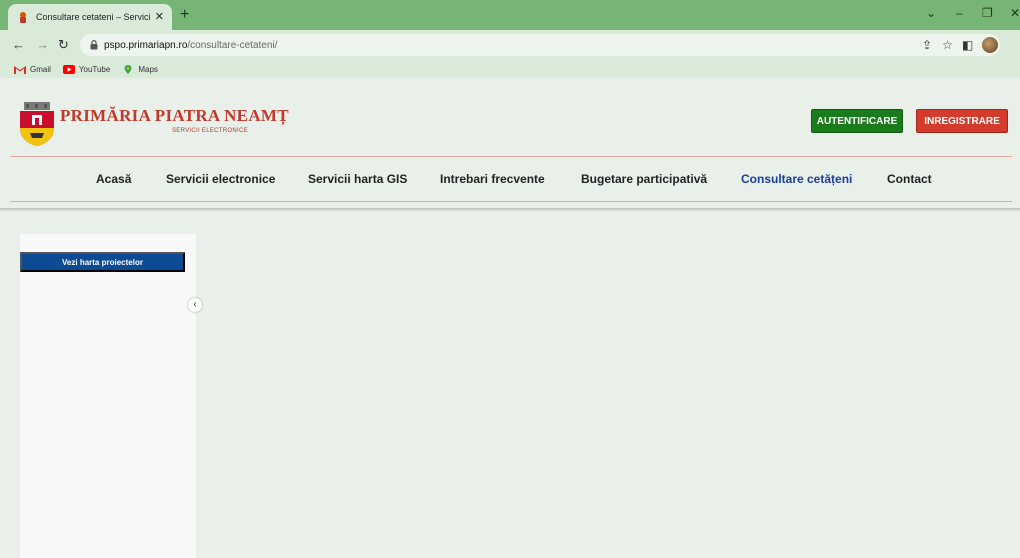 This screenshot has width=1020, height=558. I want to click on youtube-icon, so click(68, 69).